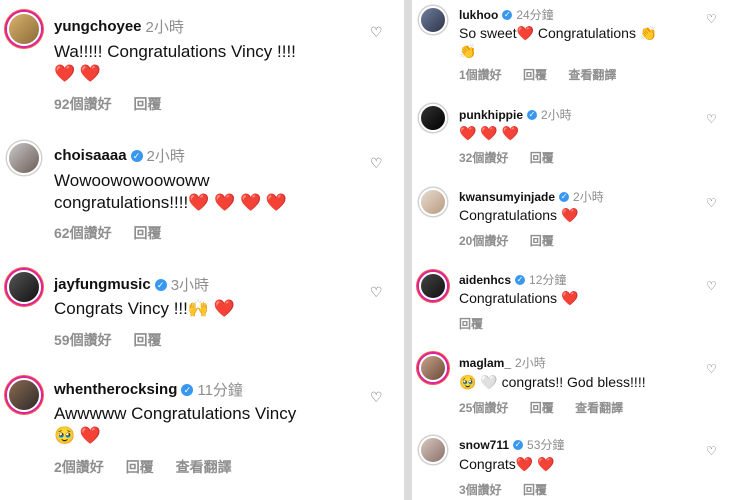 Image resolution: width=736 pixels, height=500 pixels. Describe the element at coordinates (558, 42) in the screenshot. I see `comment-text: So sweet❤️ Congratulations 👏 👏` at that location.